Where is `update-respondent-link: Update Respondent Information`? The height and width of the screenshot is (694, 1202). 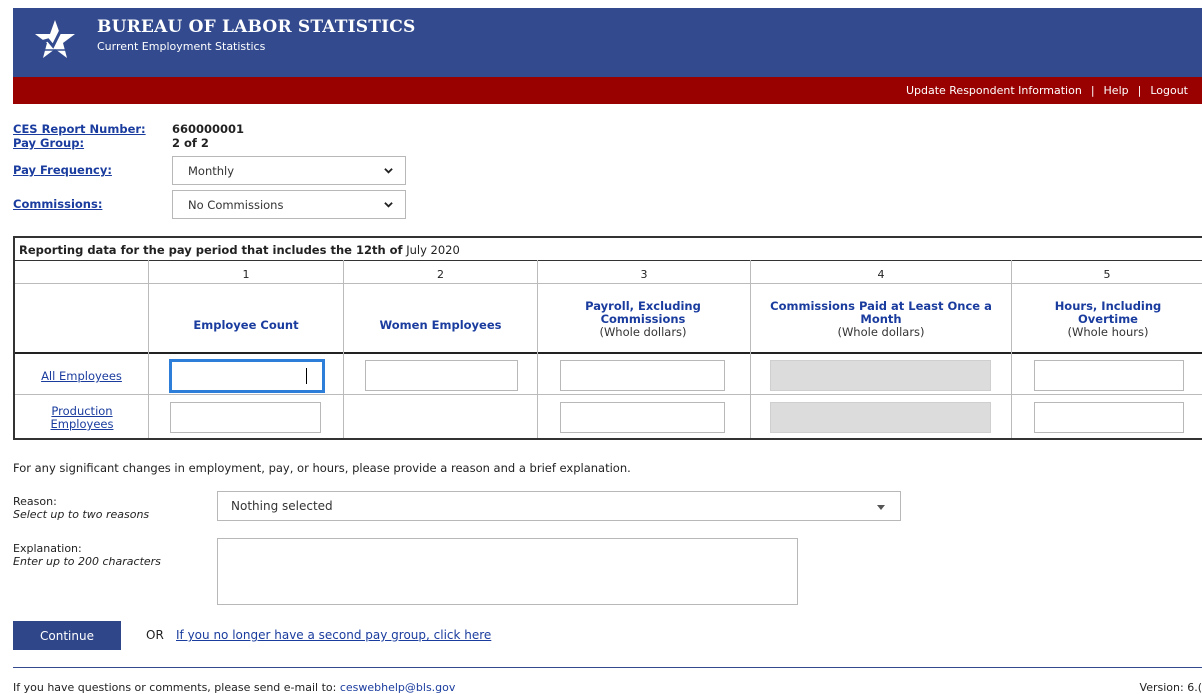
update-respondent-link: Update Respondent Information is located at coordinates (994, 90).